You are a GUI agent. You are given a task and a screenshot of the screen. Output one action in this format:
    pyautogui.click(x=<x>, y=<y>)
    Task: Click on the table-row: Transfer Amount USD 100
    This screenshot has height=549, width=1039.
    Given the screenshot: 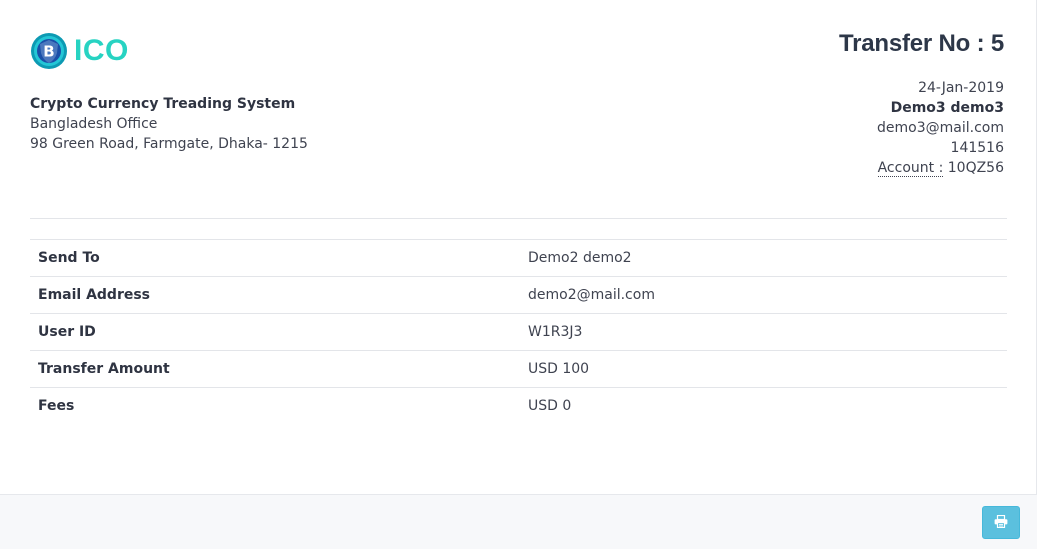 What is the action you would take?
    pyautogui.click(x=518, y=369)
    